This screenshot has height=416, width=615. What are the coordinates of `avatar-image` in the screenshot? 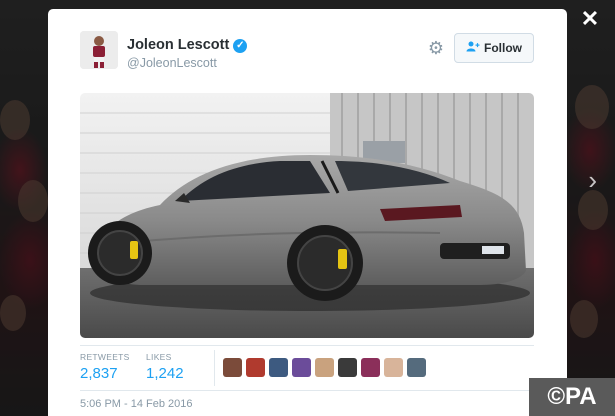 It's located at (99, 50).